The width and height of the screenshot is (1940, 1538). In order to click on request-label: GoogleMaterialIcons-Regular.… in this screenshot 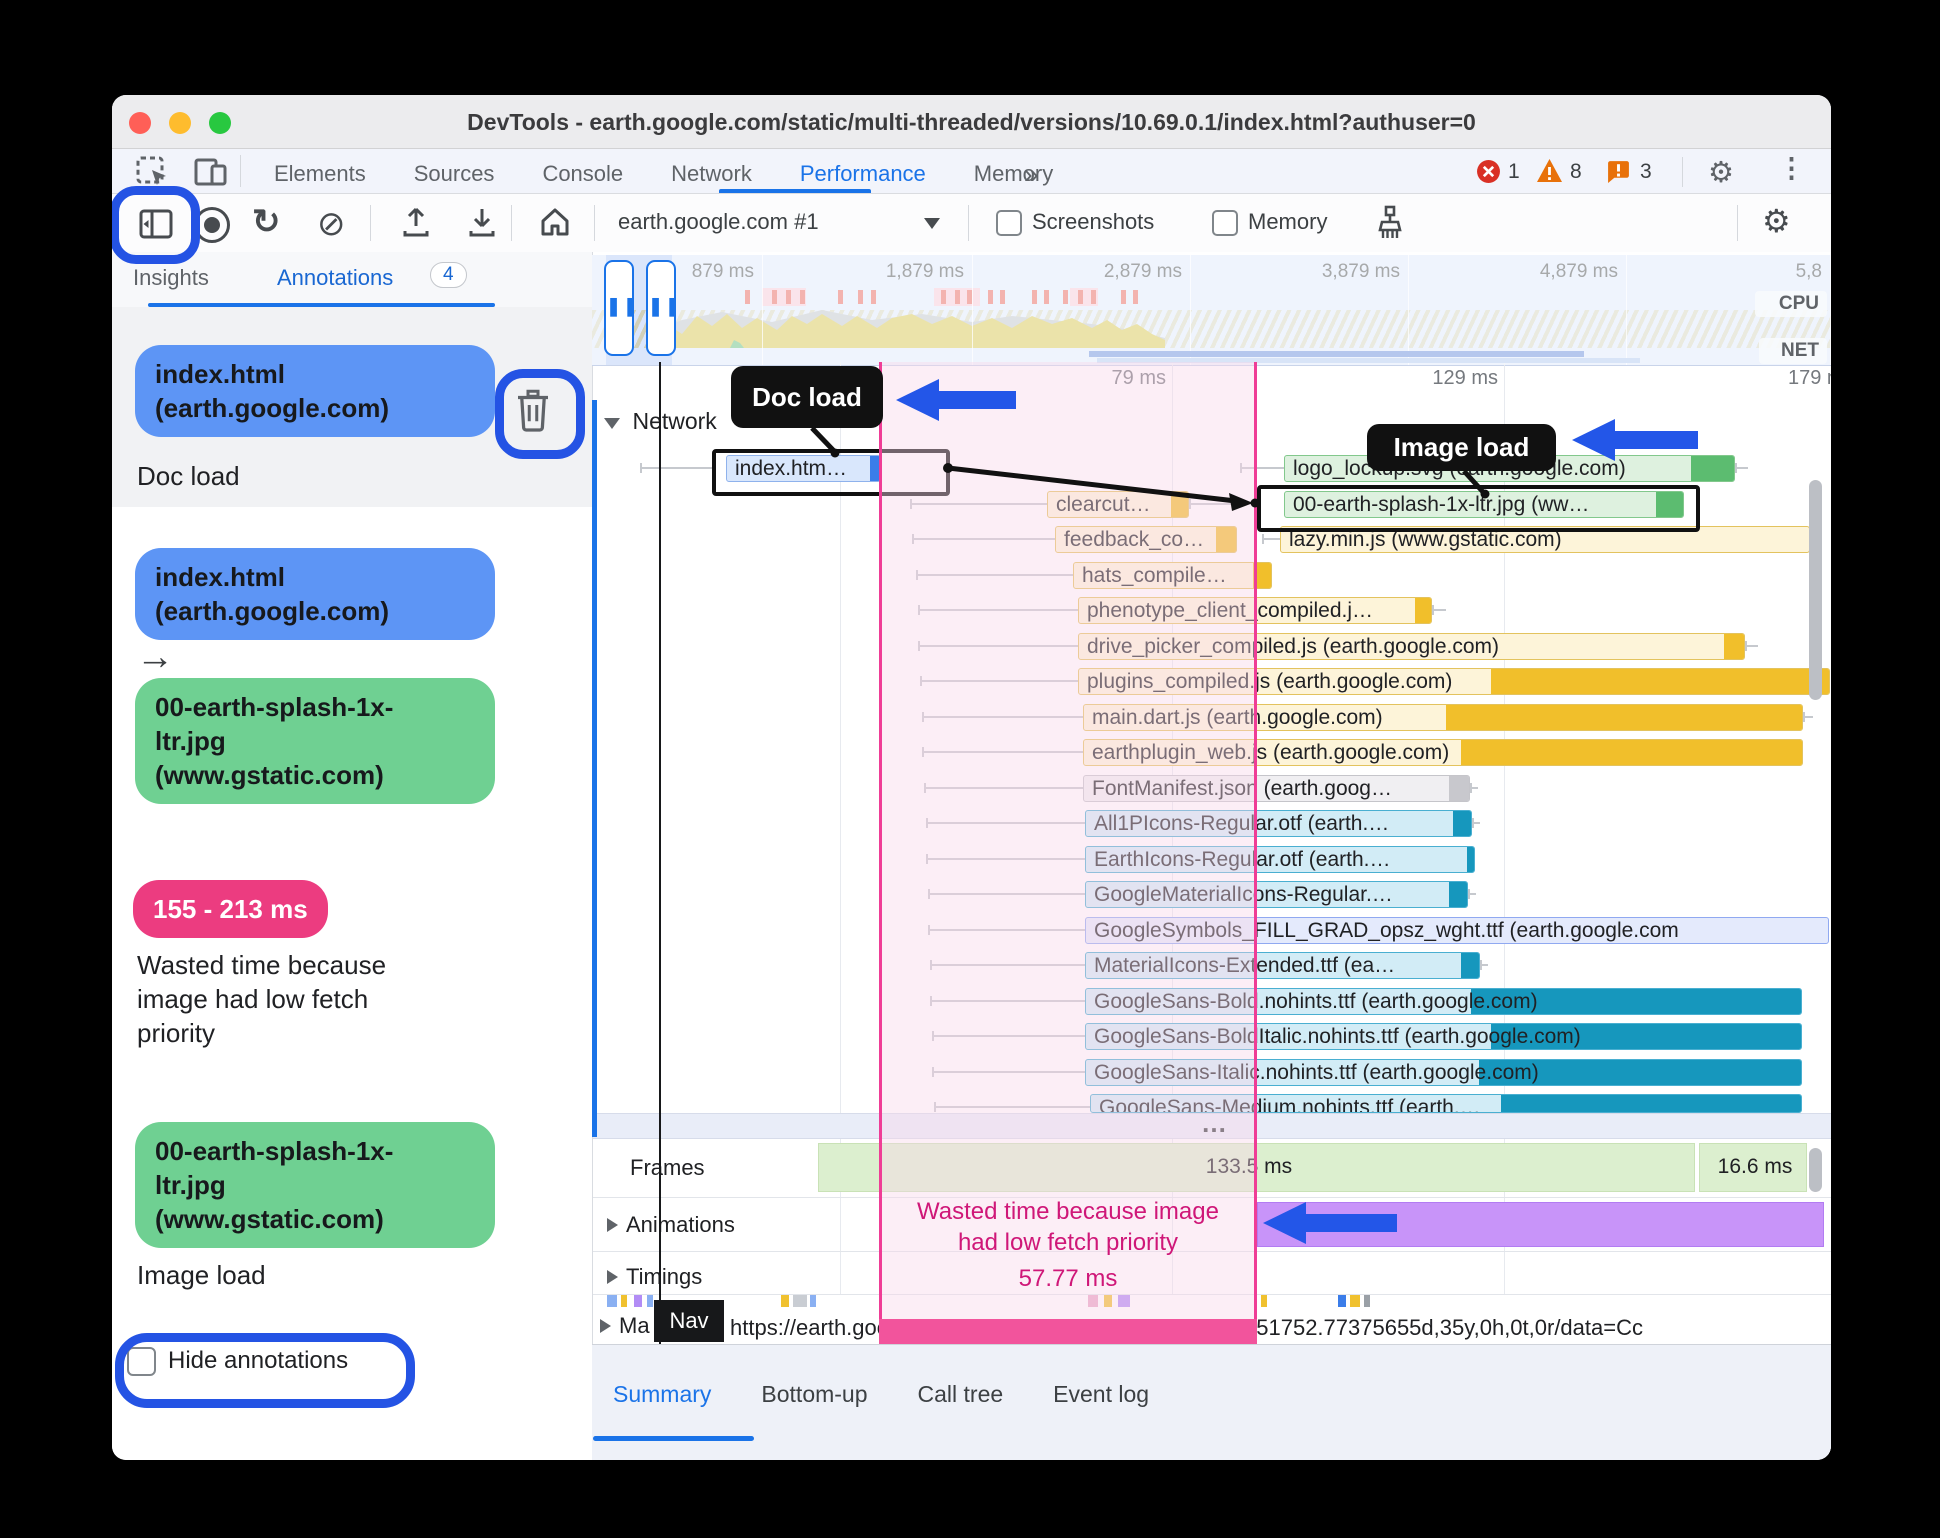, I will do `click(1243, 894)`.